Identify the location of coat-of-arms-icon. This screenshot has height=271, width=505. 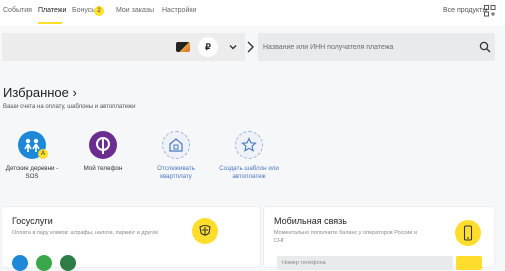
(205, 231).